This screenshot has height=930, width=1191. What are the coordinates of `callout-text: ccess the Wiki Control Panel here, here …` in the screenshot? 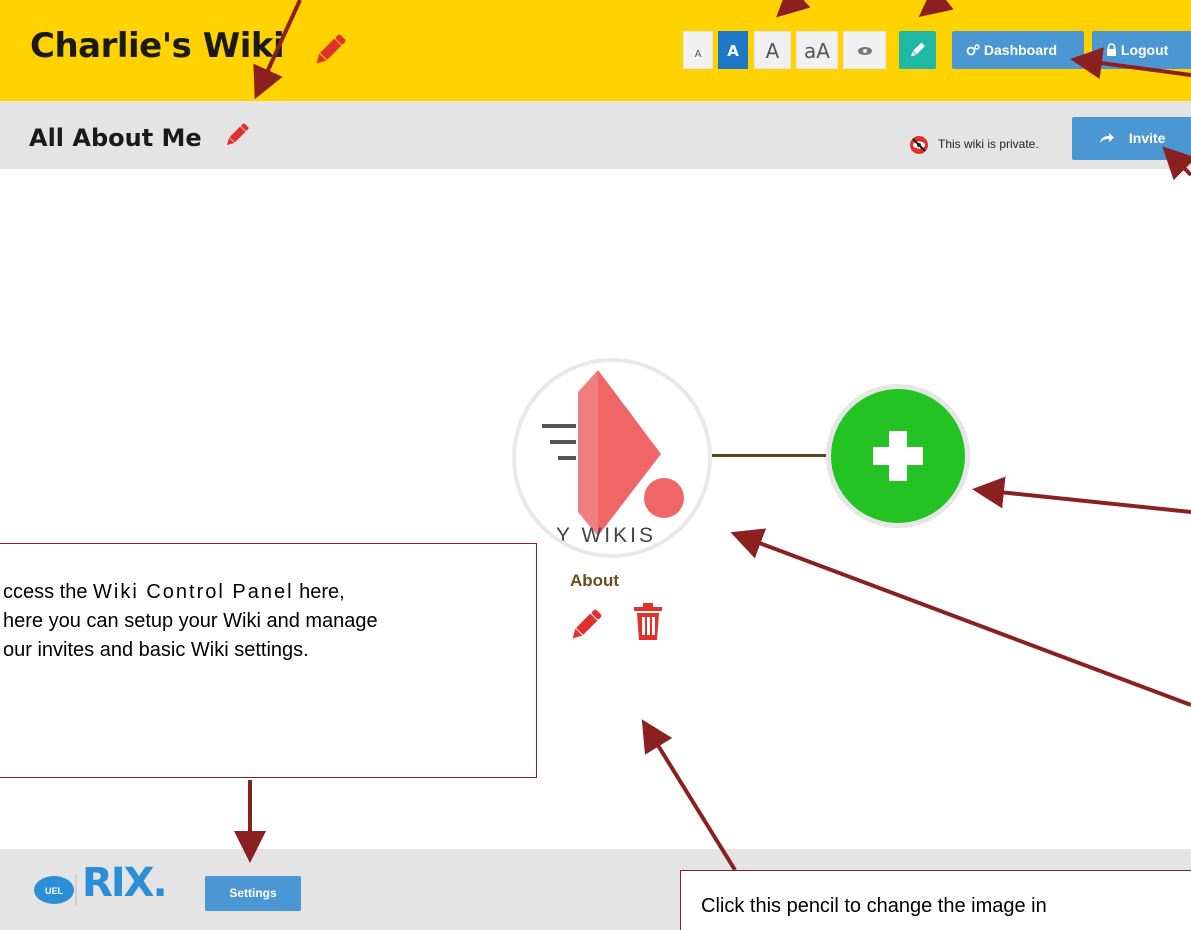 It's located at (263, 621).